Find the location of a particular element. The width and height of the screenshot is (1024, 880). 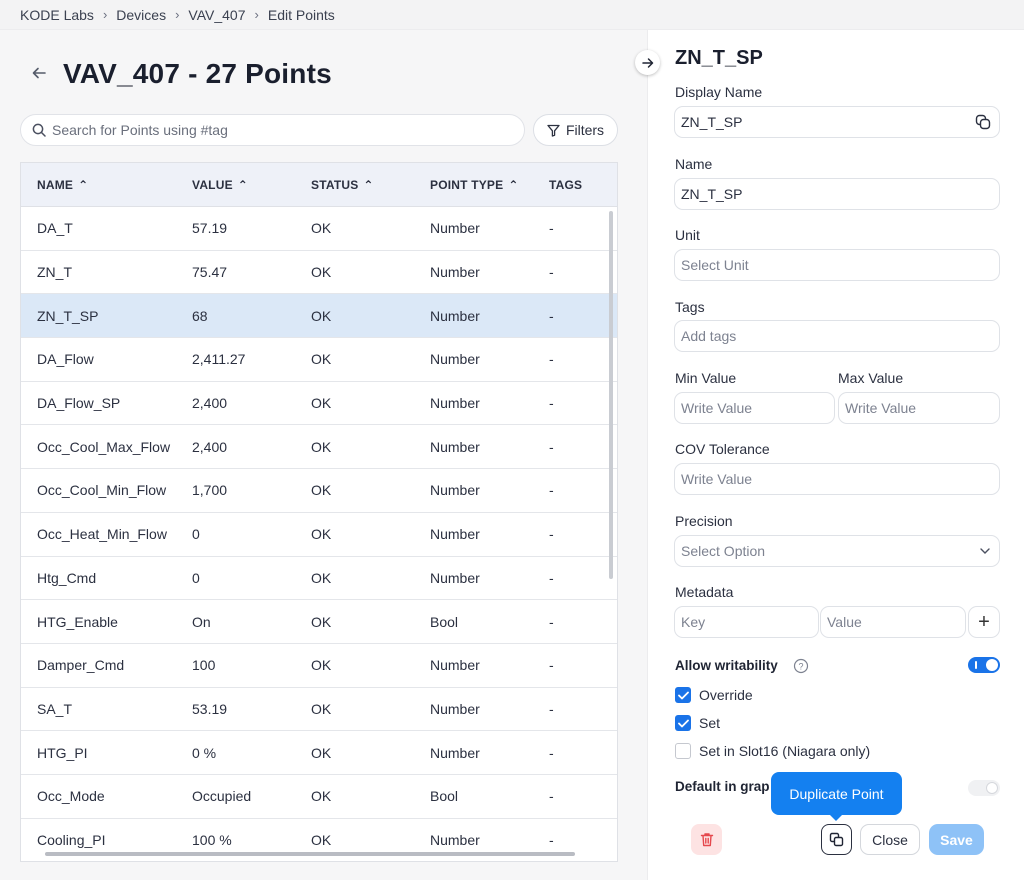

column-header-point-type: POINT TYPE ⌃ is located at coordinates (474, 185).